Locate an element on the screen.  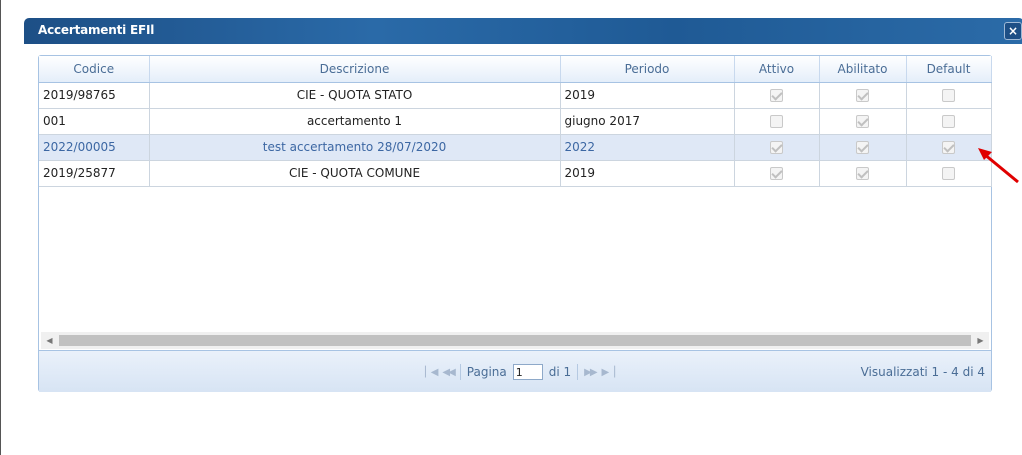
close-button: × is located at coordinates (1013, 31).